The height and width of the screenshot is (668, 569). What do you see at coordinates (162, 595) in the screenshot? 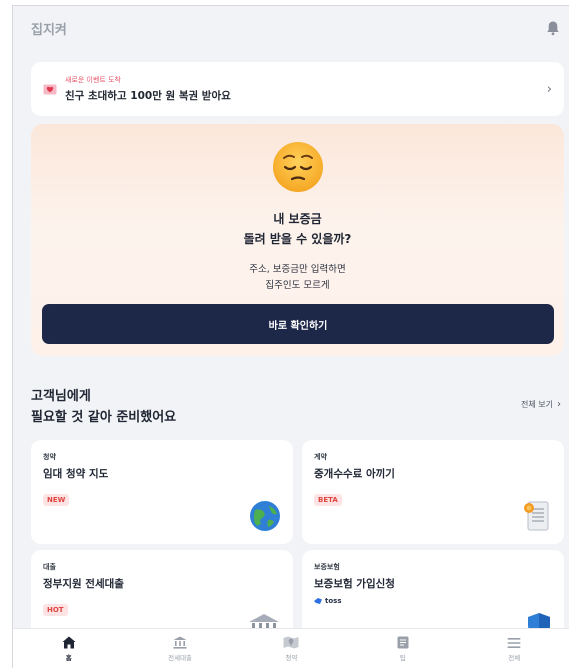
I see `card-government-loan: 대출 정부지원 전세대출 HOT` at bounding box center [162, 595].